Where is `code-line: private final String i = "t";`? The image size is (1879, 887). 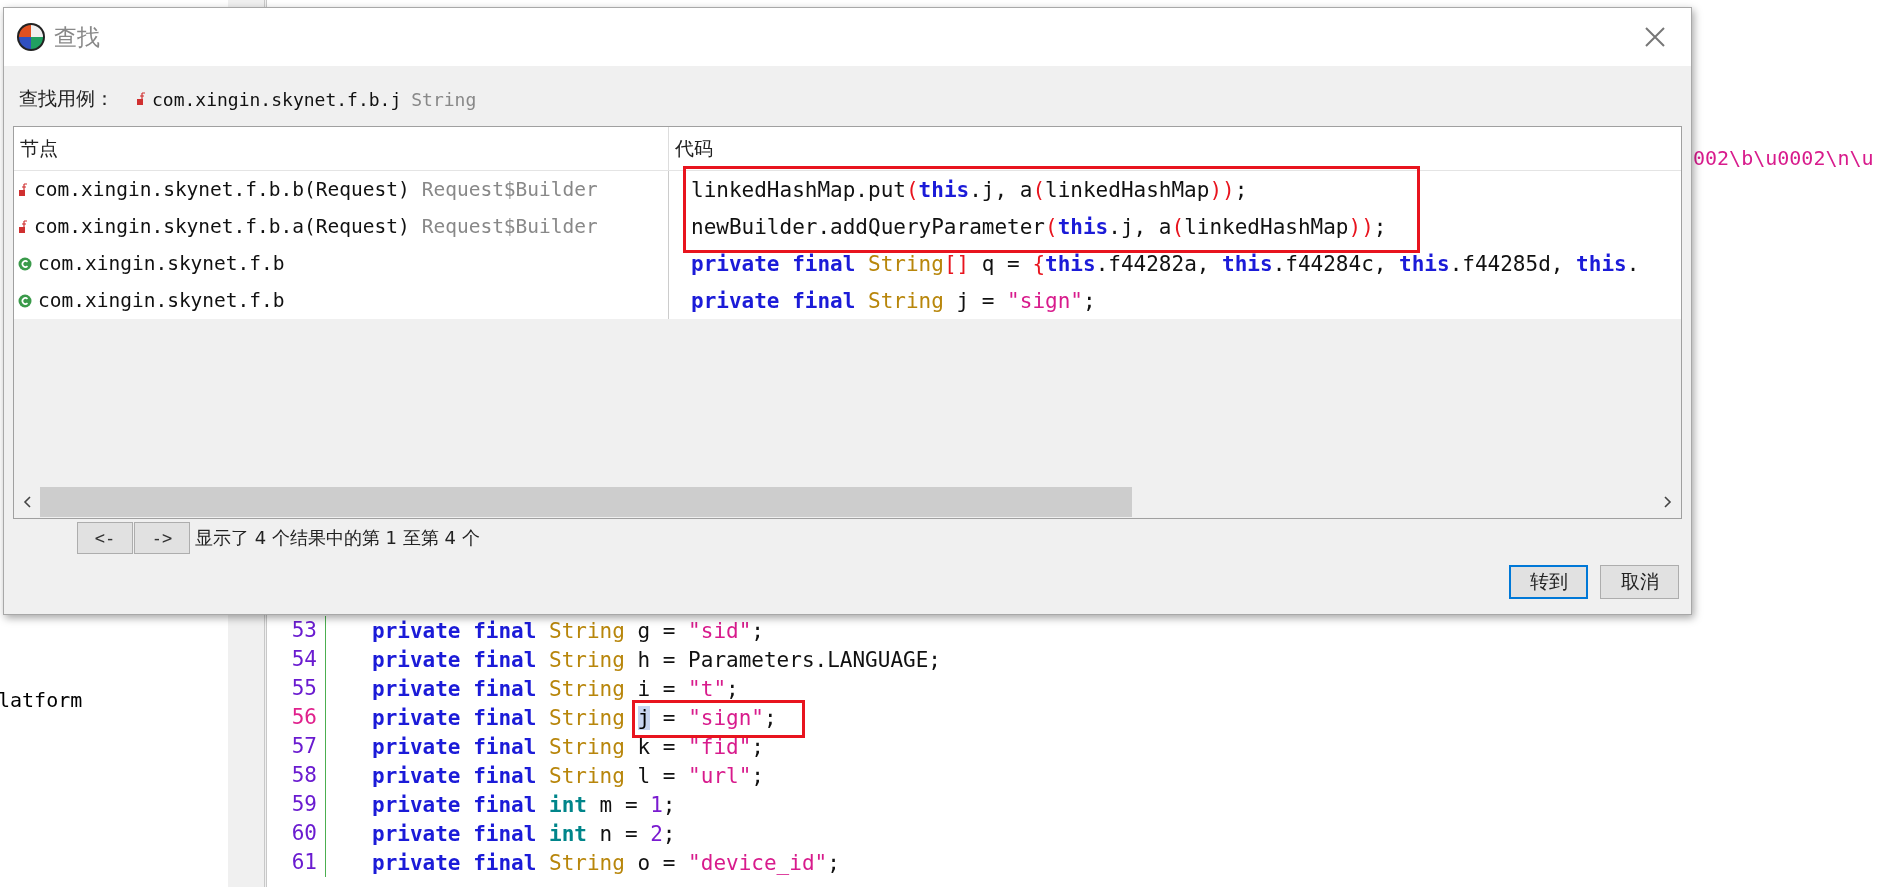
code-line: private final String i = "t"; is located at coordinates (555, 688).